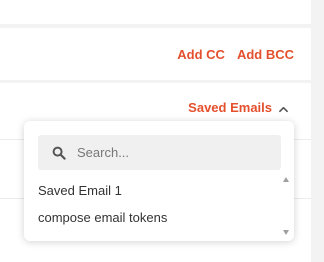 This screenshot has width=324, height=262. What do you see at coordinates (151, 190) in the screenshot?
I see `list-item: Saved Email 1` at bounding box center [151, 190].